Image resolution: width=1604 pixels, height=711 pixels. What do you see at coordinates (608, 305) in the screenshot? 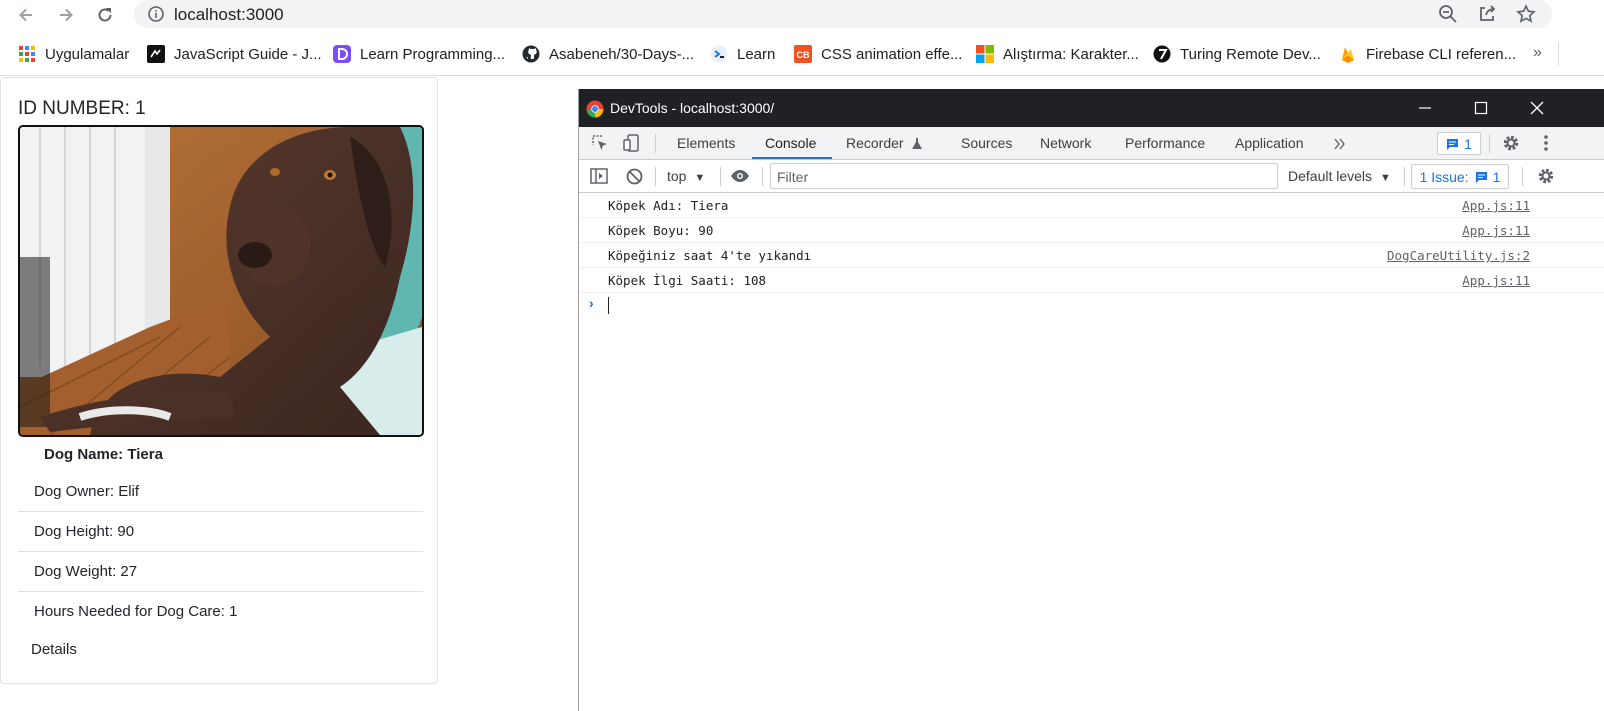
I see `text-caret` at bounding box center [608, 305].